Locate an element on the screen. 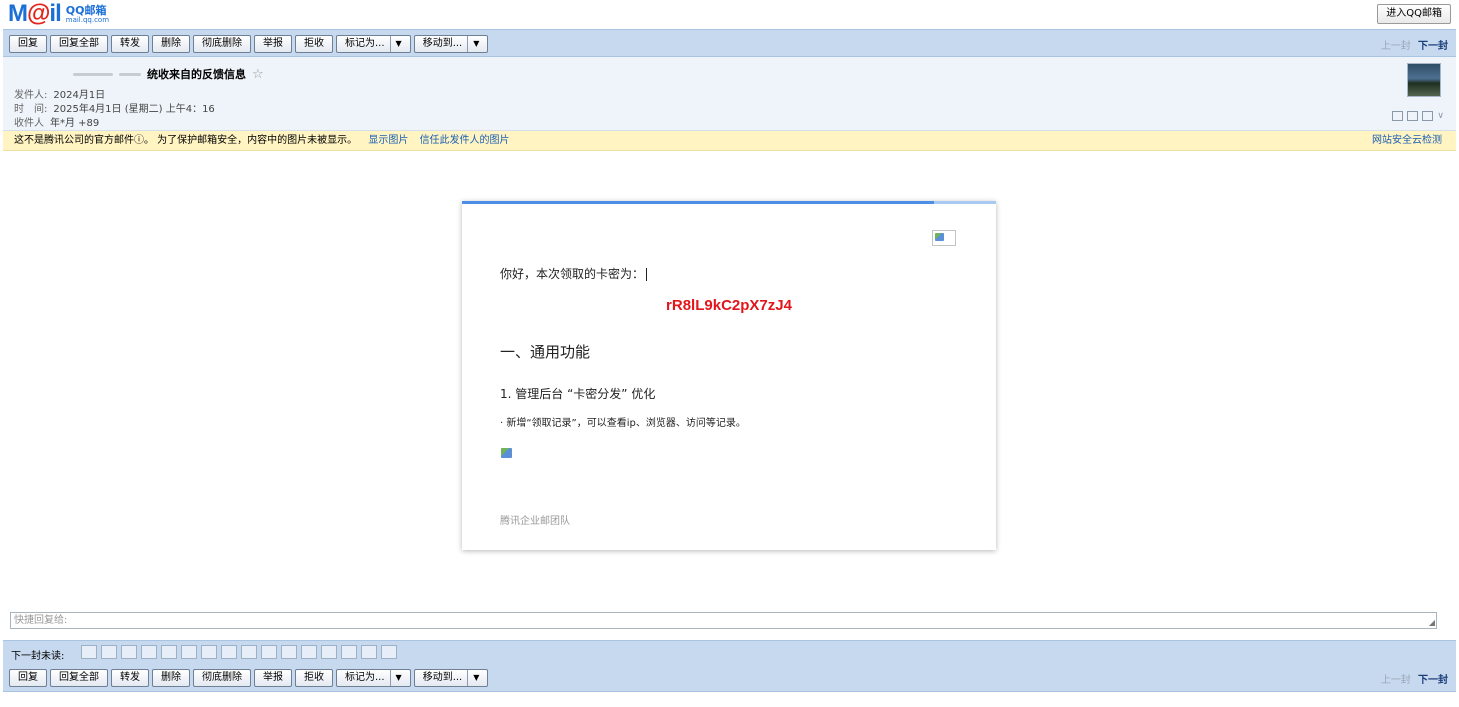 Image resolution: width=1459 pixels, height=707 pixels. quick-reply-placeholder: 快捷回复给: is located at coordinates (41, 620).